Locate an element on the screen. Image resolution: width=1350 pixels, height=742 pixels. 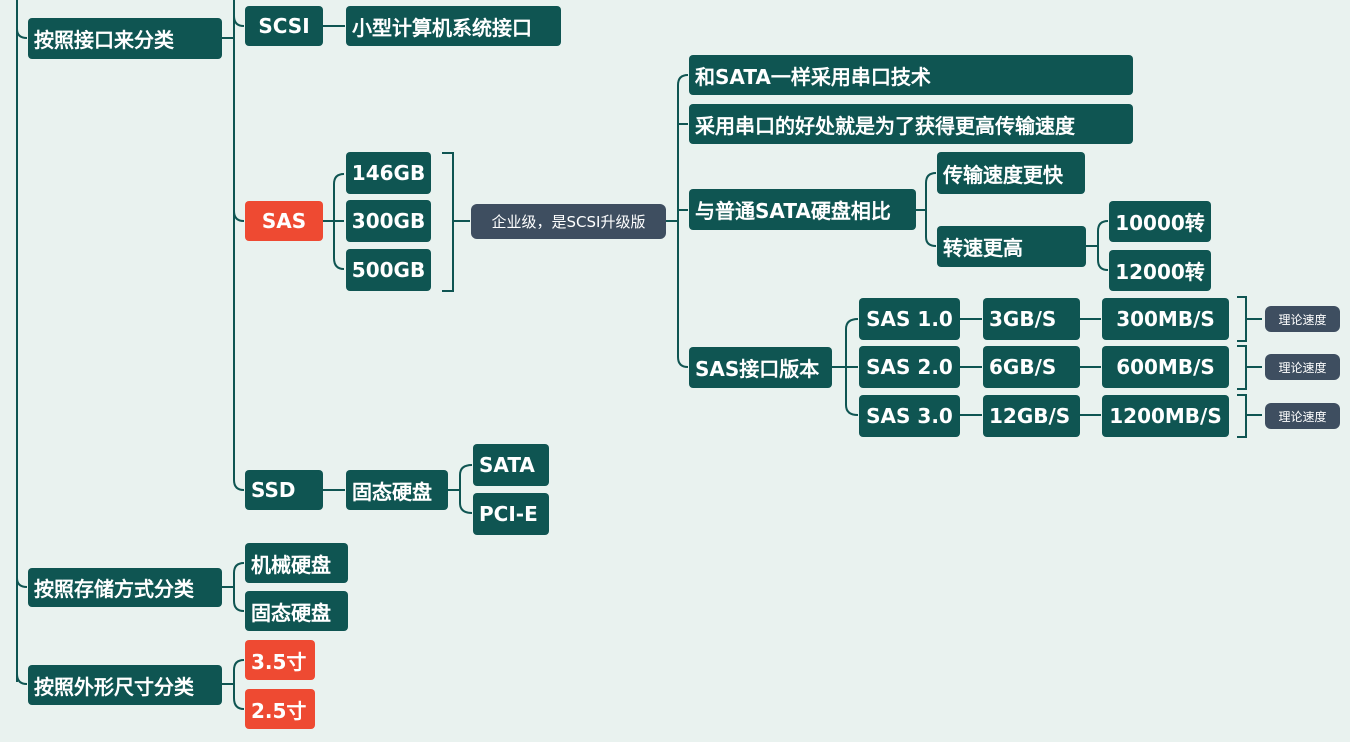
node-sas-1-0-mbps: 300MB/S is located at coordinates (1165, 319).